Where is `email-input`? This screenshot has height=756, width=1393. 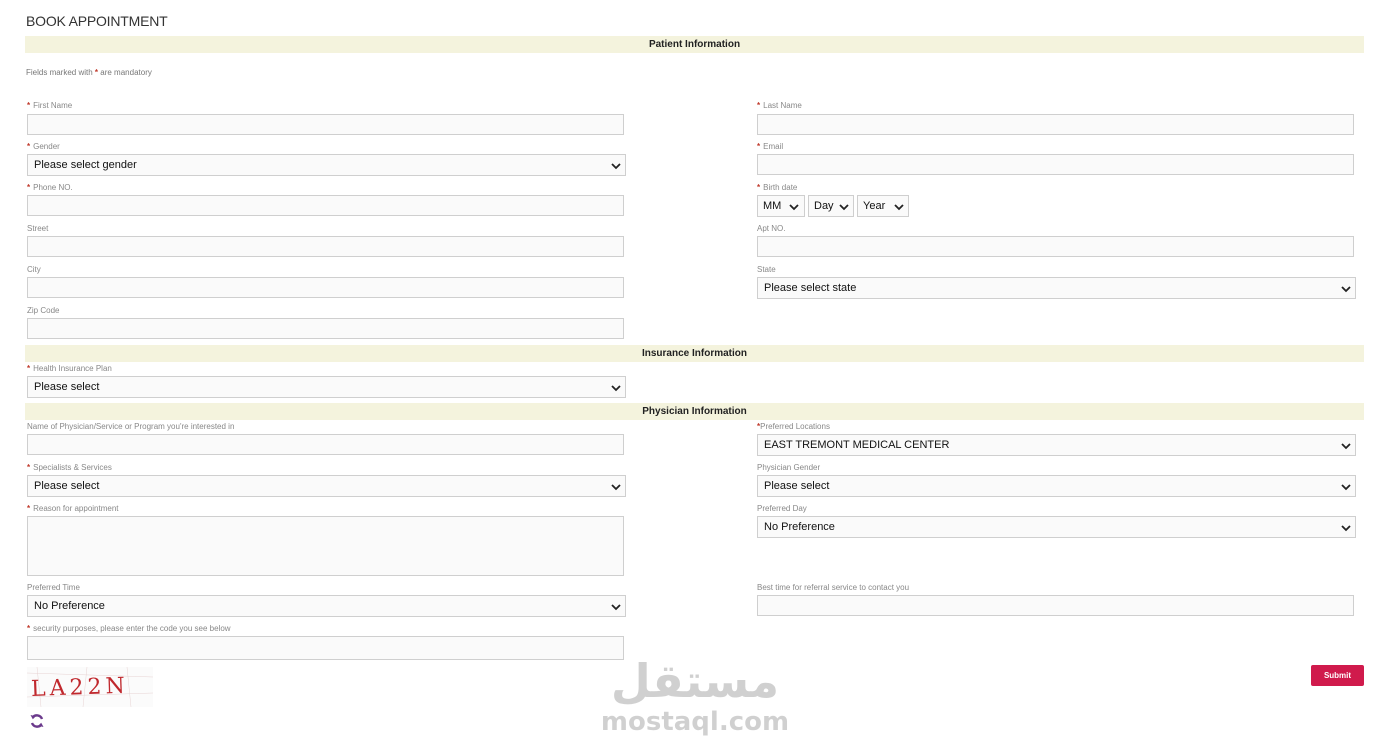
email-input is located at coordinates (1055, 164).